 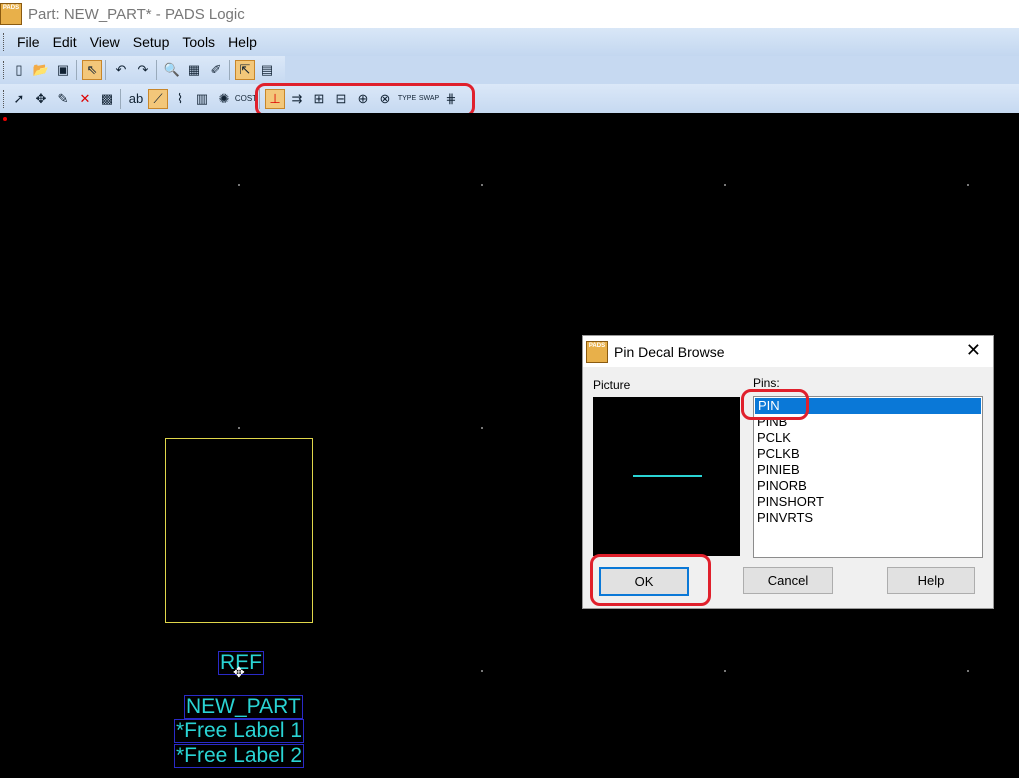 I want to click on delete-icon: ✕, so click(x=85, y=99).